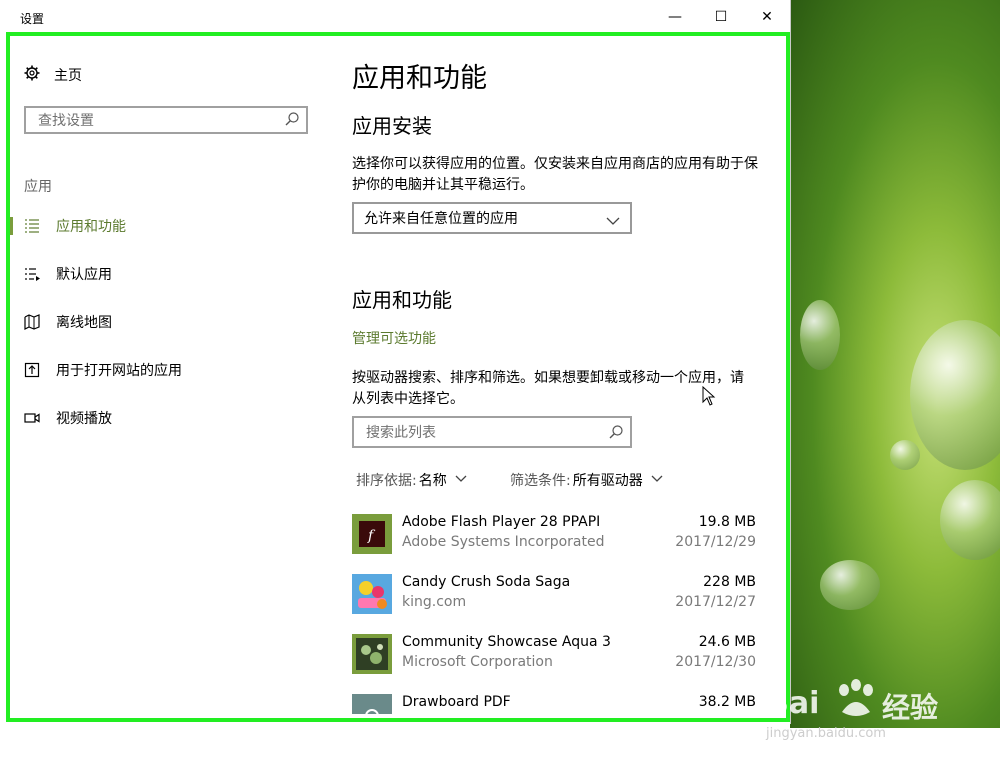  I want to click on manage-optional-features-link: 管理可选功能, so click(394, 338).